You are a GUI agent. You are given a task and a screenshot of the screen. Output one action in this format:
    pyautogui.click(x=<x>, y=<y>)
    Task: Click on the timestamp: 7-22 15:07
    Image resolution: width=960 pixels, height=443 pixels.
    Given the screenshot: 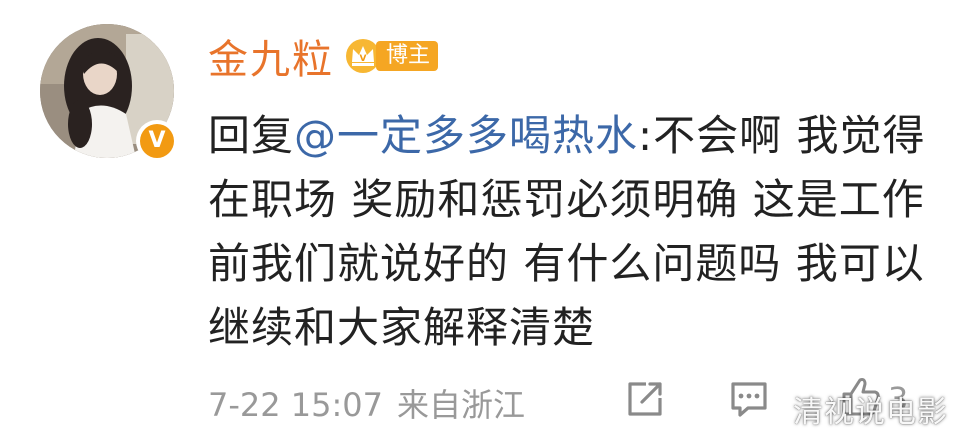 What is the action you would take?
    pyautogui.click(x=296, y=405)
    